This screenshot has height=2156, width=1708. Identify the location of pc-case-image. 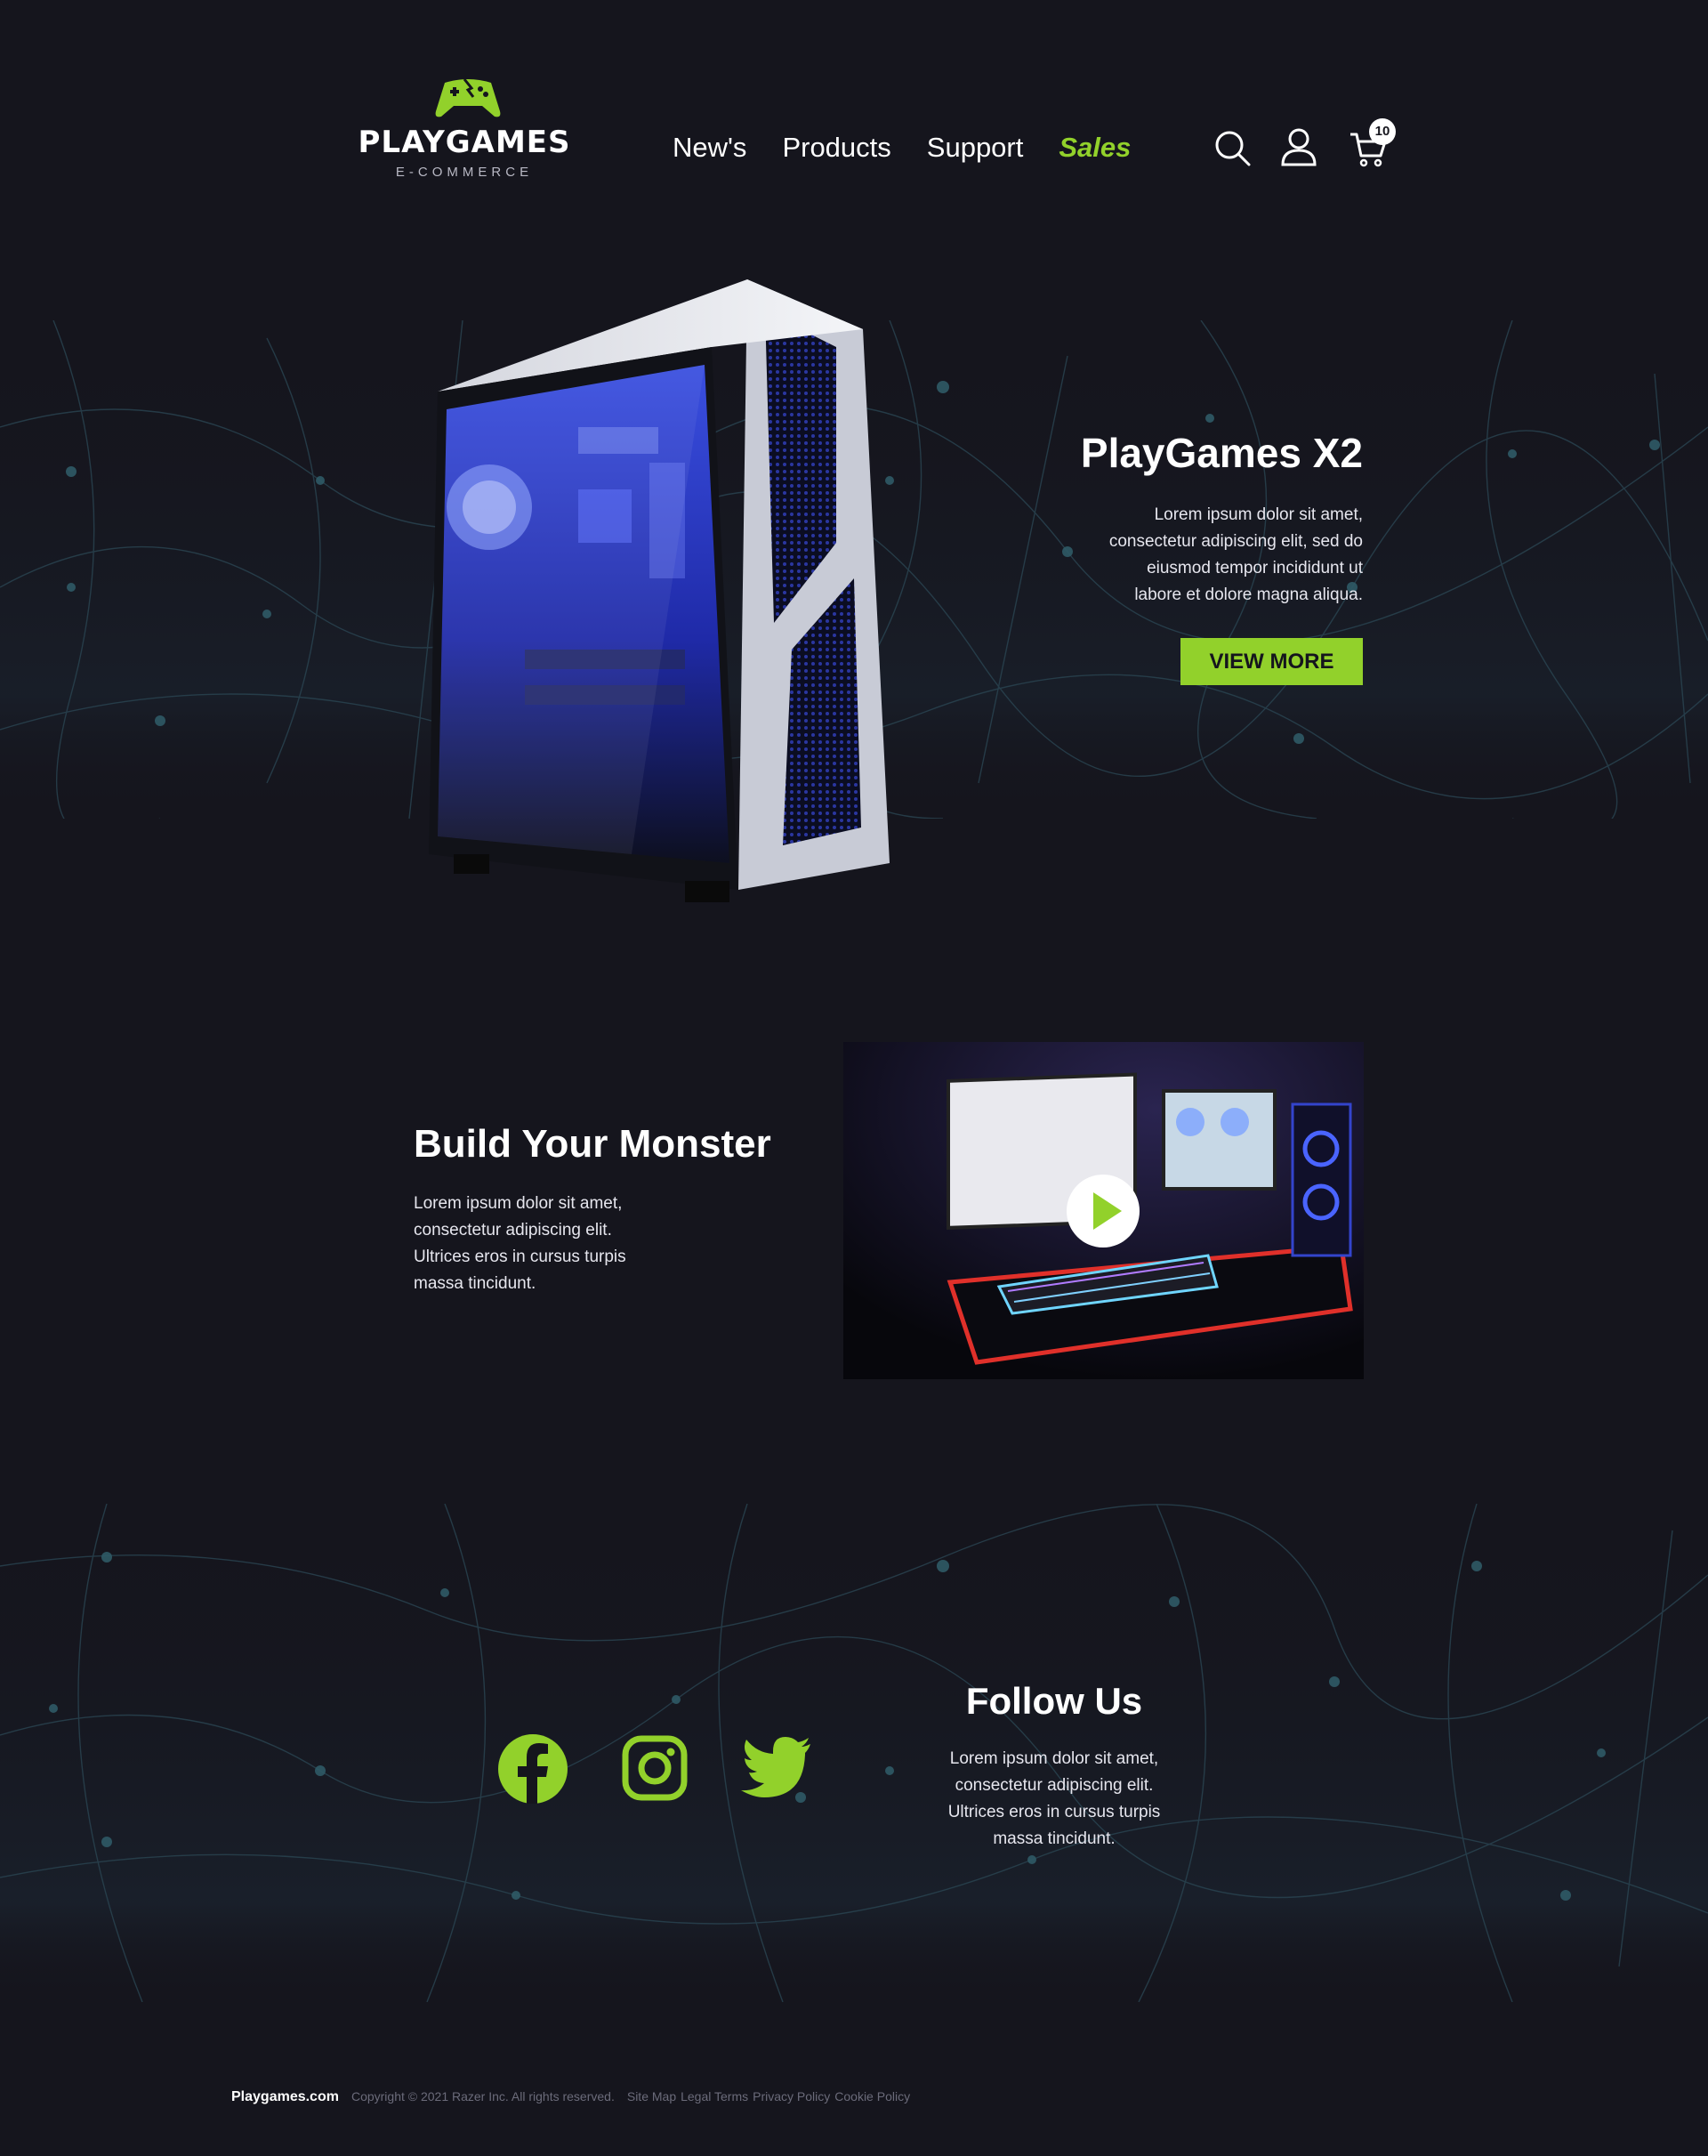
(659, 590).